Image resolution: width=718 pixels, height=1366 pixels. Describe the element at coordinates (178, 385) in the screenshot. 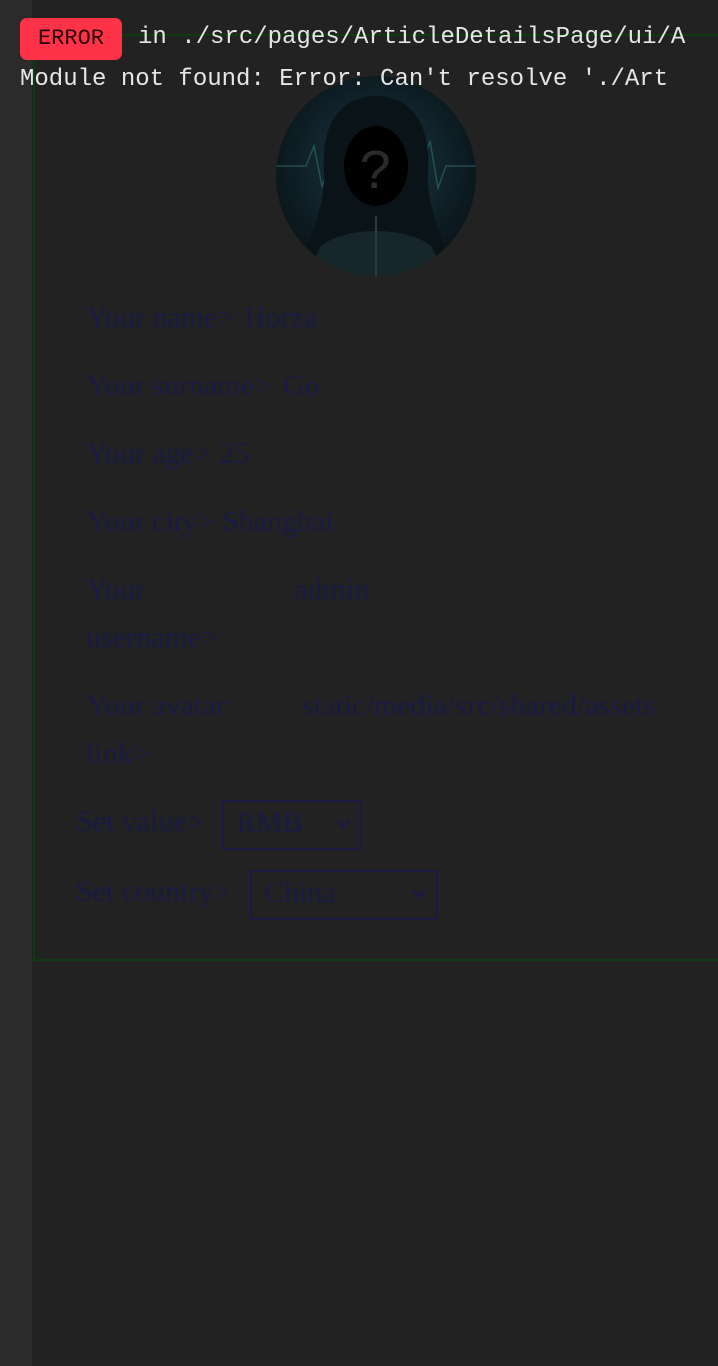

I see `surname-label: Your surname>` at that location.